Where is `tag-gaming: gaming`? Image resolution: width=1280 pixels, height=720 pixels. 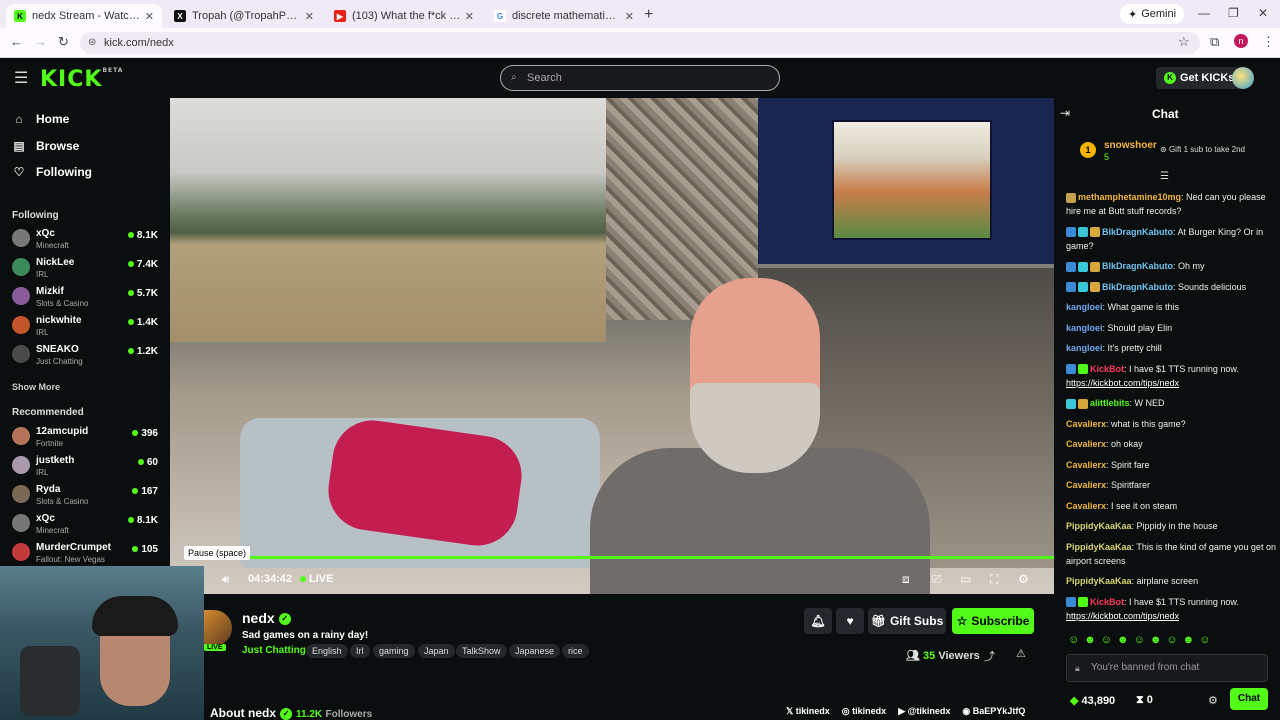
tag-gaming: gaming is located at coordinates (394, 651).